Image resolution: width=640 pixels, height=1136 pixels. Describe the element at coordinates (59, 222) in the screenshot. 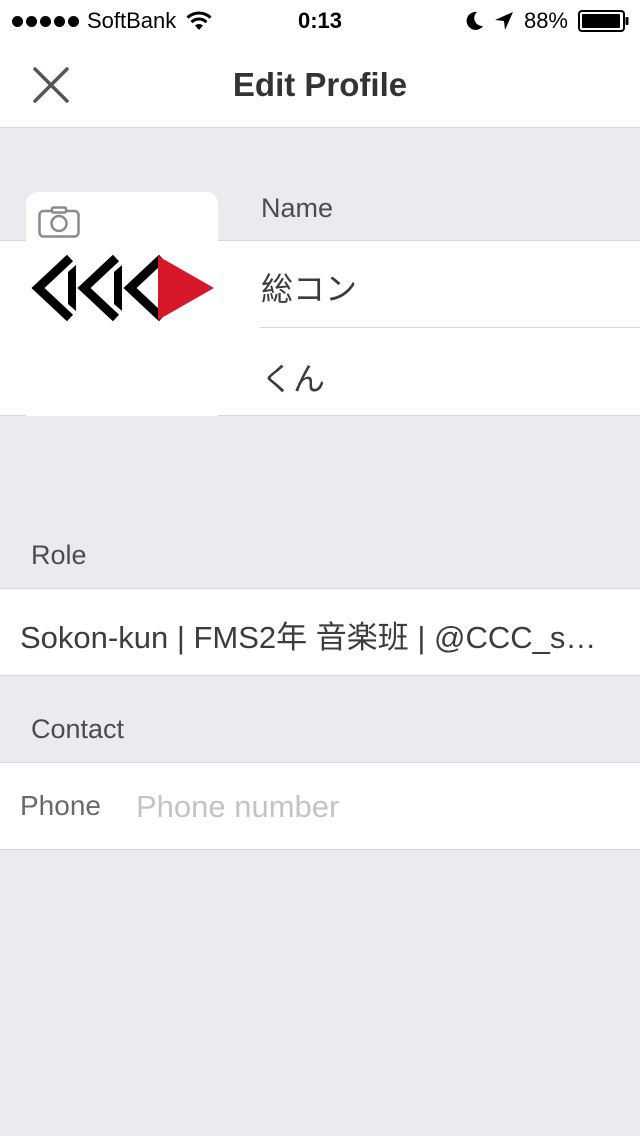

I see `camera-icon` at that location.